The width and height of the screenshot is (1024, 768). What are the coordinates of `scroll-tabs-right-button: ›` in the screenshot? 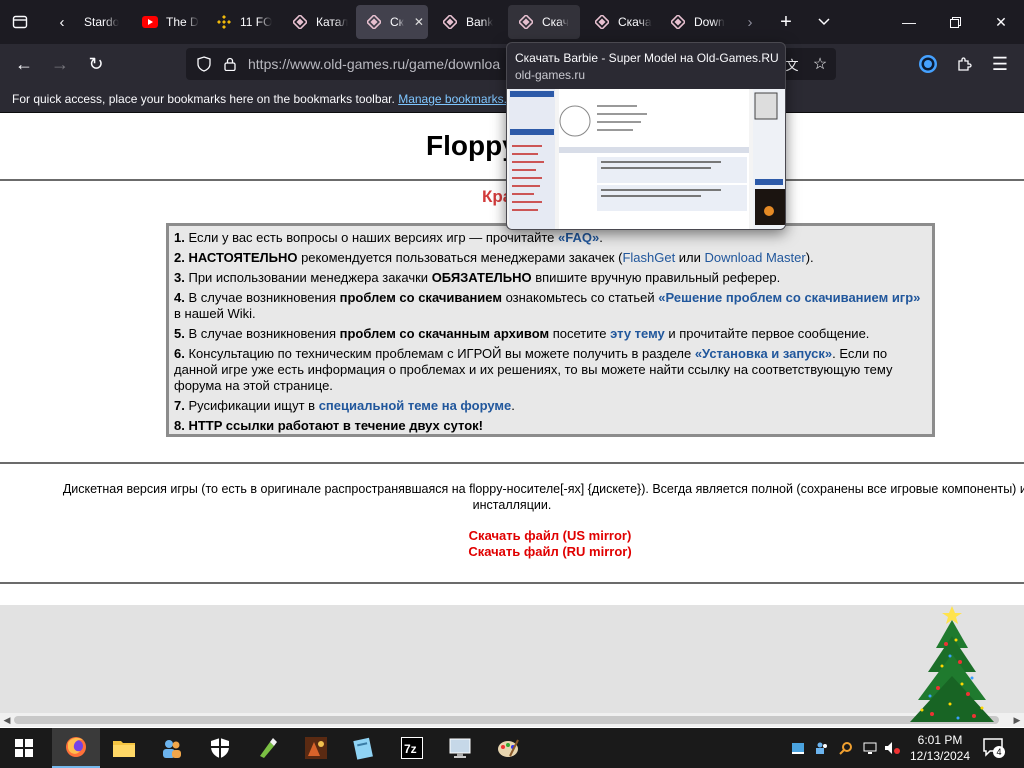 It's located at (750, 22).